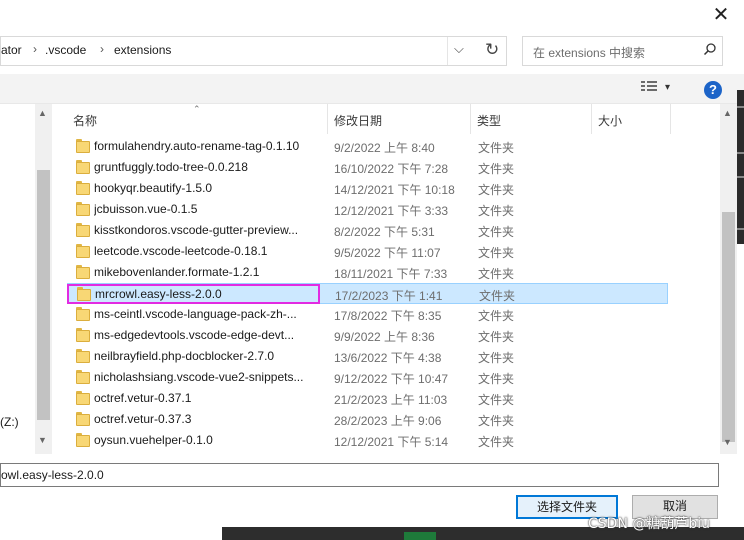  What do you see at coordinates (388, 421) in the screenshot?
I see `file-date: 28/2/2023 上午 9:06` at bounding box center [388, 421].